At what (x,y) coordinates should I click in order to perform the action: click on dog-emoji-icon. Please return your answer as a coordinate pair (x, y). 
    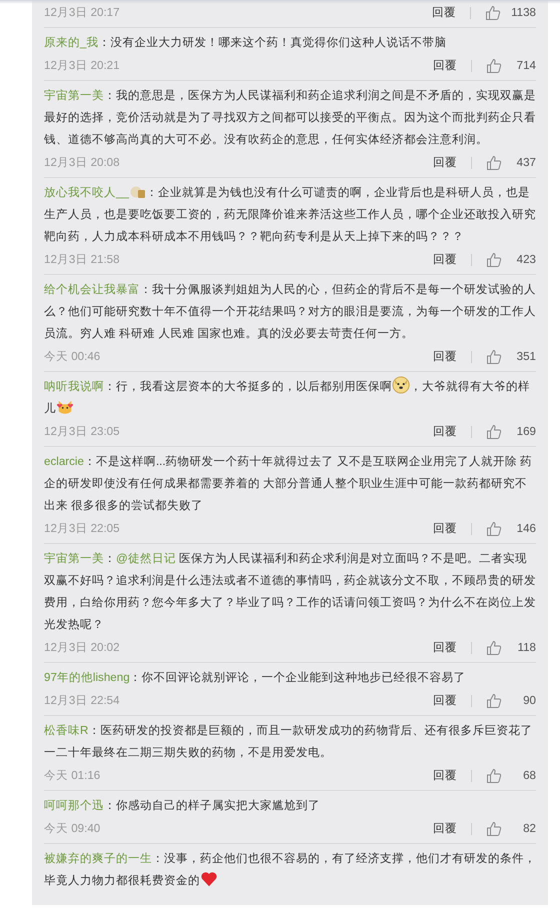
    Looking at the image, I should click on (401, 385).